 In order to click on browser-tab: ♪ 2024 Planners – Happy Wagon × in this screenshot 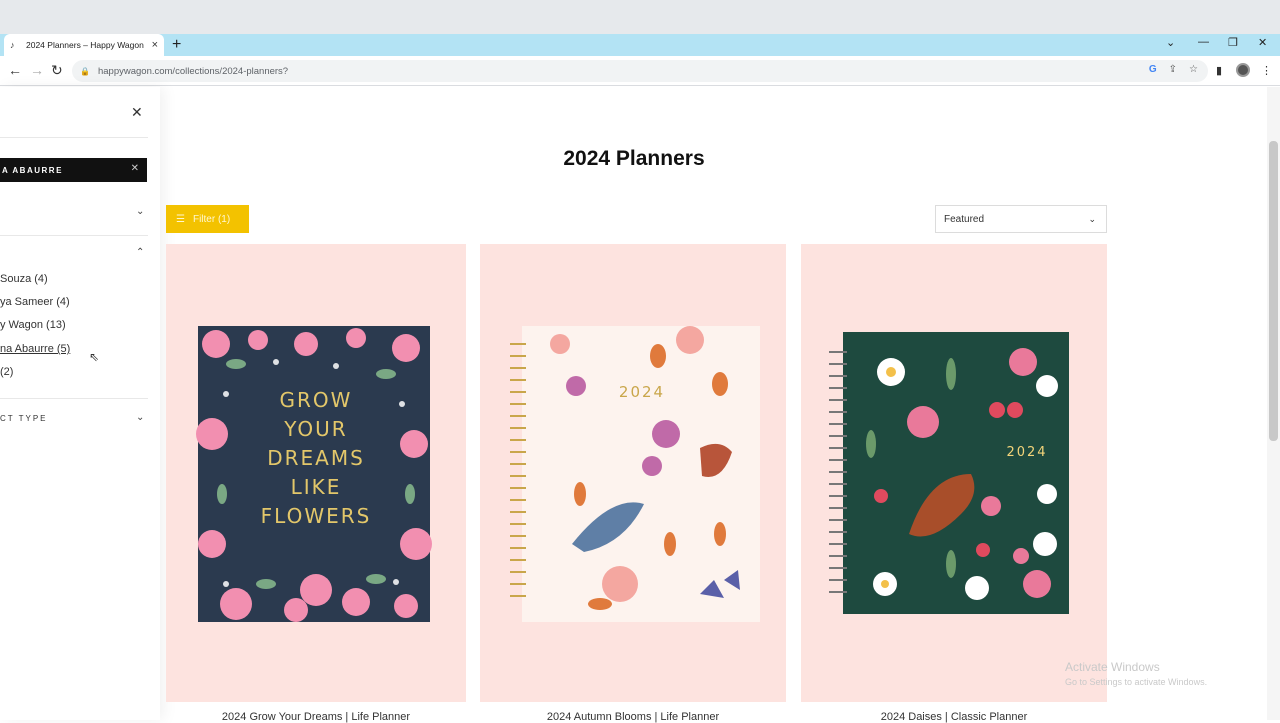, I will do `click(84, 45)`.